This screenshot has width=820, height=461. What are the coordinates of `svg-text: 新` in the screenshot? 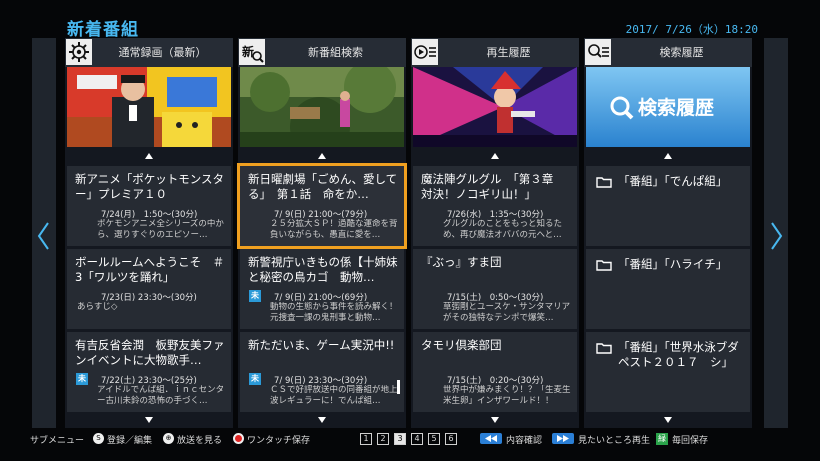 It's located at (248, 51).